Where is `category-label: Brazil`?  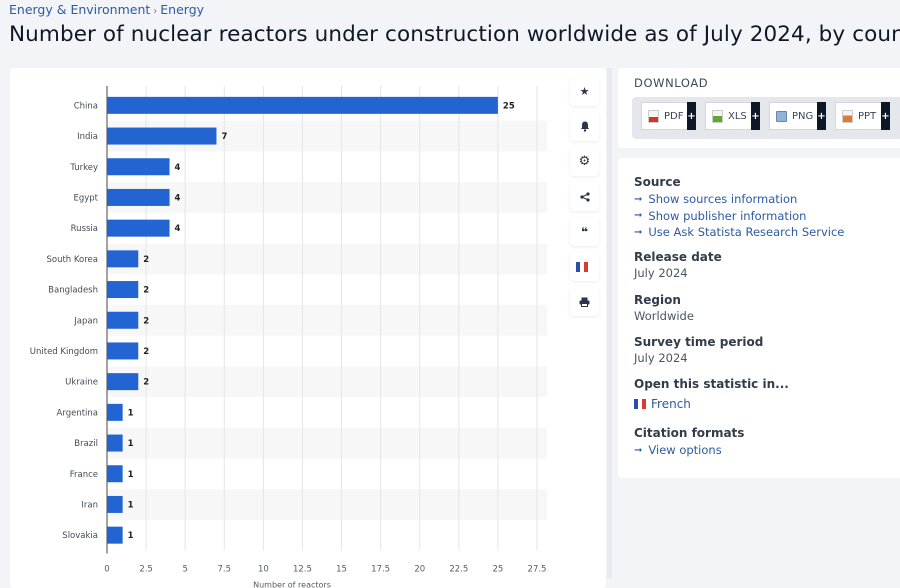
category-label: Brazil is located at coordinates (86, 444).